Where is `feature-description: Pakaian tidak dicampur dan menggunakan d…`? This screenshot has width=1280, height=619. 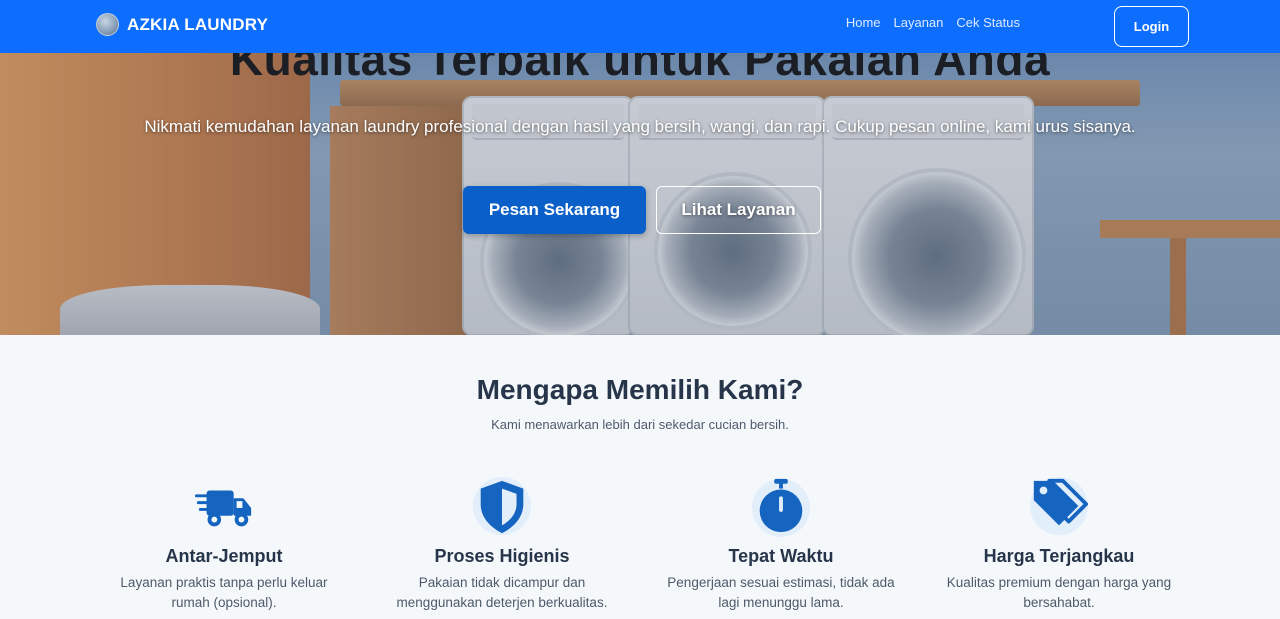 feature-description: Pakaian tidak dicampur dan menggunakan d… is located at coordinates (502, 592).